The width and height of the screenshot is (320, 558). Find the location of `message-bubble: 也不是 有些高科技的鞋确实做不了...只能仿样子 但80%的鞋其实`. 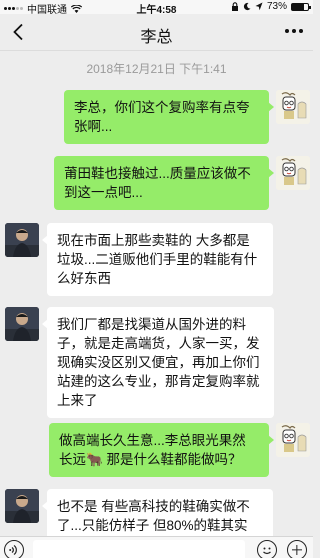

message-bubble: 也不是 有些高科技的鞋确实做不了...只能仿样子 但80%的鞋其实 is located at coordinates (157, 512).